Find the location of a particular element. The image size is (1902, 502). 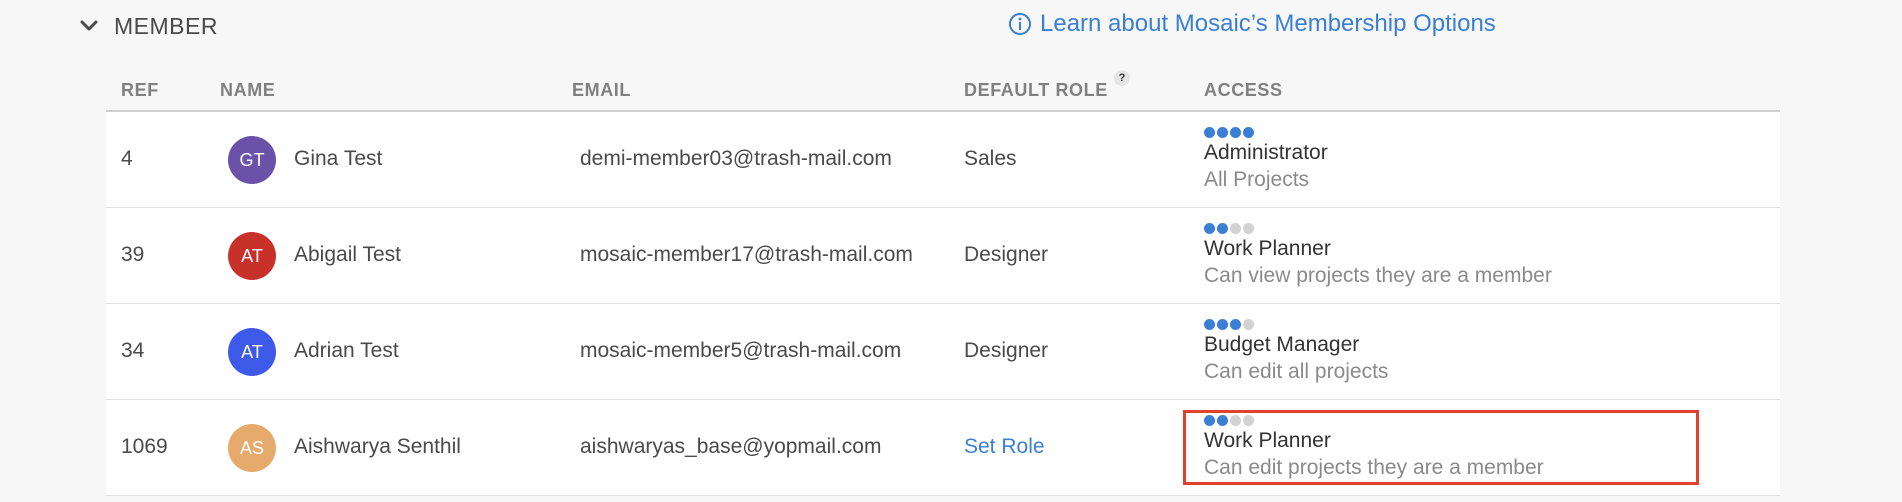

access-cell: Budget Manager Can edit all projects is located at coordinates (1296, 351).